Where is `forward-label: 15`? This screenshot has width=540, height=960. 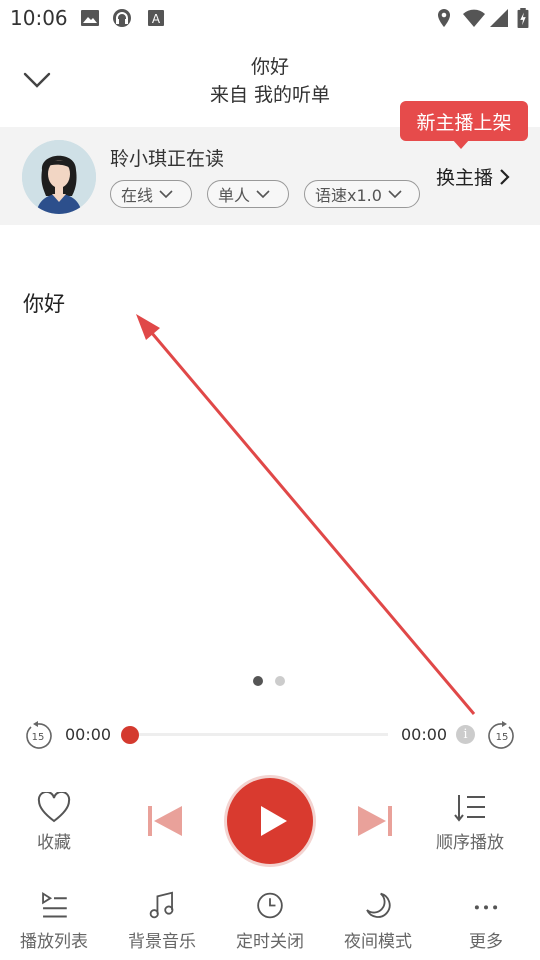
forward-label: 15 is located at coordinates (502, 737).